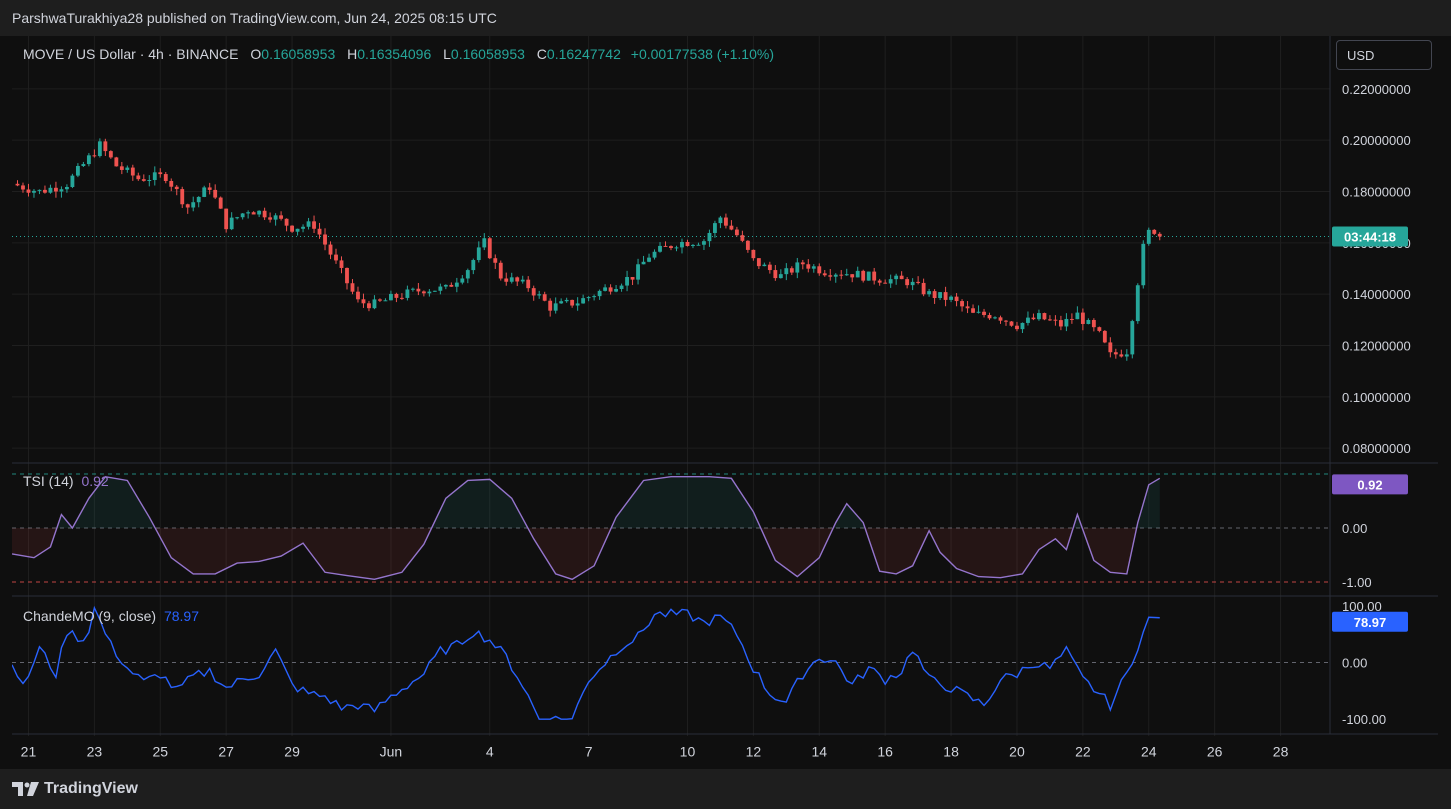  Describe the element at coordinates (226, 752) in the screenshot. I see `x-tick-label: 27` at that location.